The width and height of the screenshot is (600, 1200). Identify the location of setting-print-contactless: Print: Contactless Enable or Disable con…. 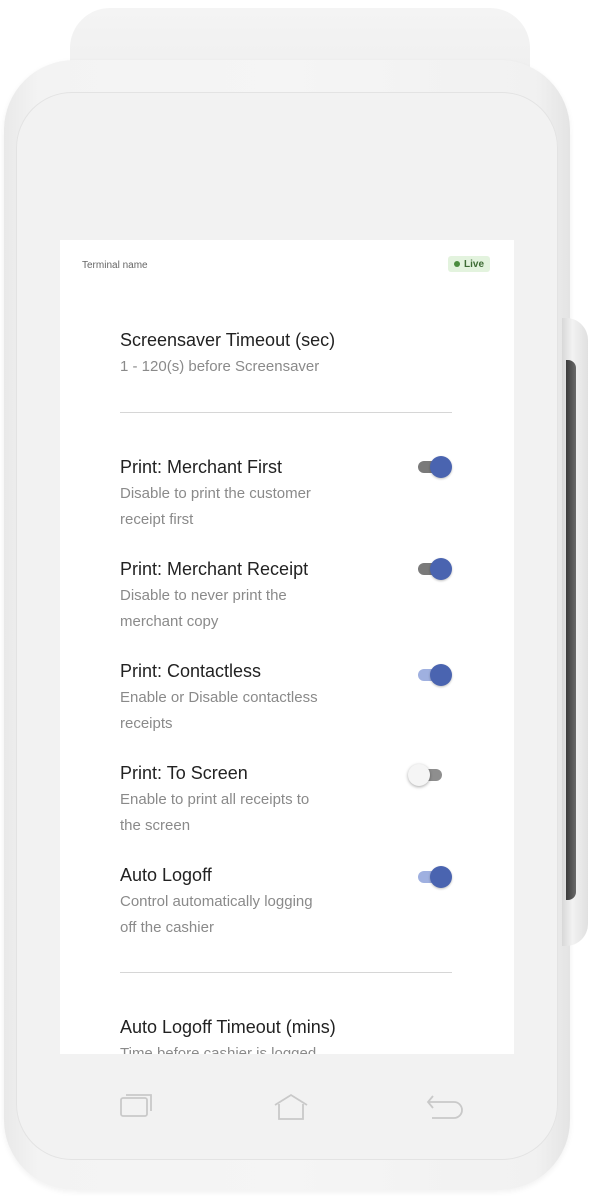
(290, 698).